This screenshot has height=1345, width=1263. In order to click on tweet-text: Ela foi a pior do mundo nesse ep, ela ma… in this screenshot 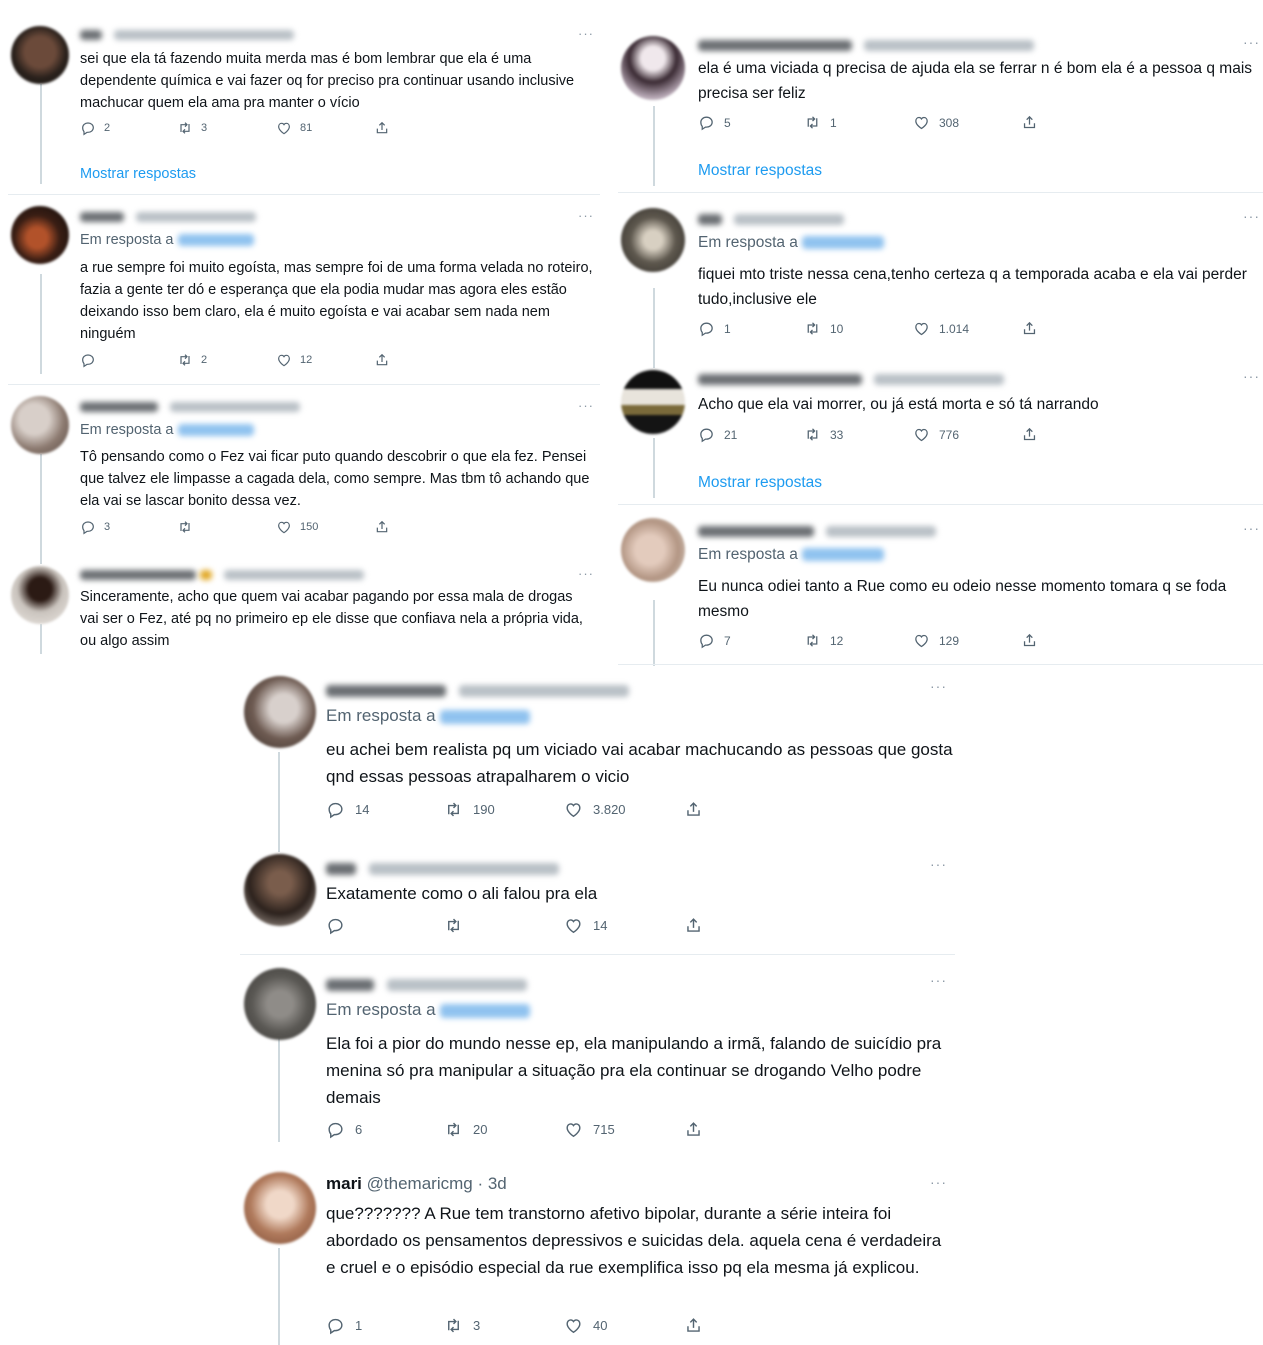, I will do `click(634, 1070)`.